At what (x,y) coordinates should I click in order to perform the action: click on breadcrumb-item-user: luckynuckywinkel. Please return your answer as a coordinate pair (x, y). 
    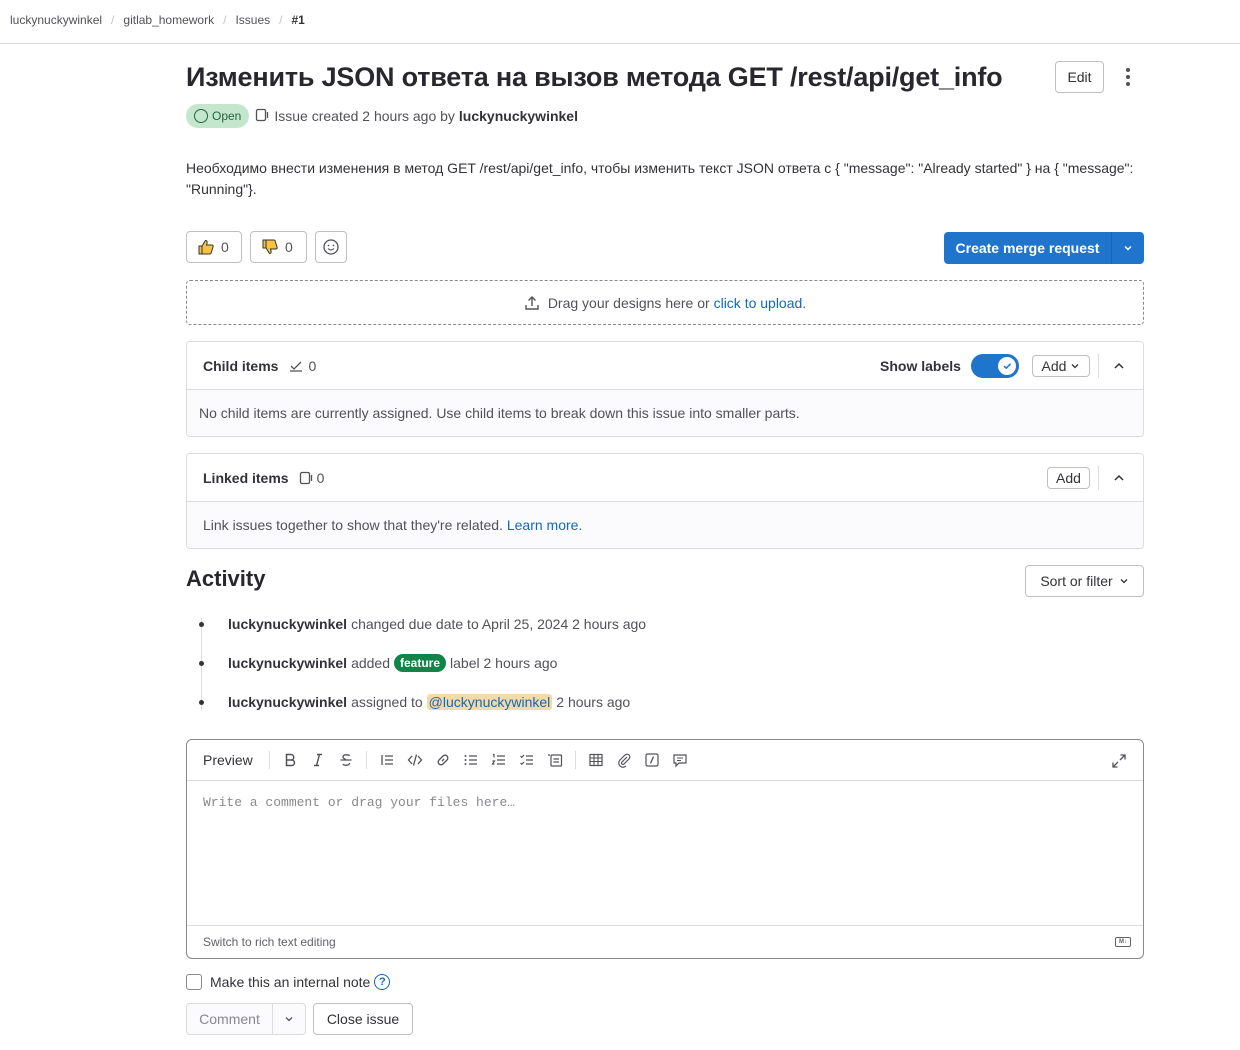
    Looking at the image, I should click on (56, 20).